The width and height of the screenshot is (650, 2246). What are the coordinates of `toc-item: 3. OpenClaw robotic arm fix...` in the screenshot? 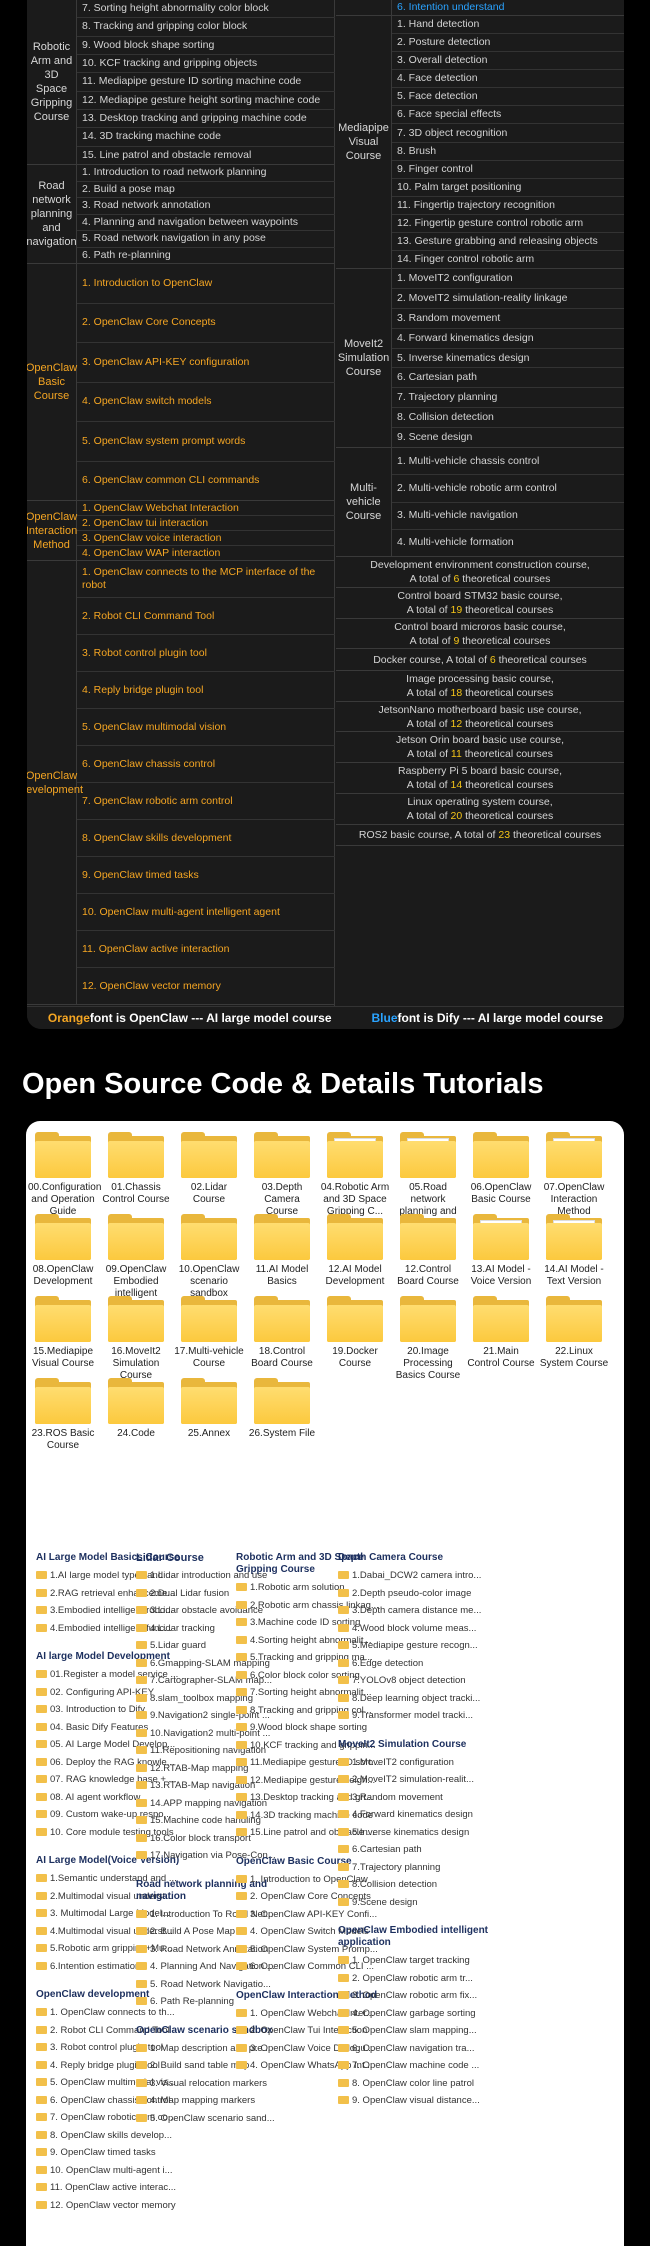 It's located at (412, 1996).